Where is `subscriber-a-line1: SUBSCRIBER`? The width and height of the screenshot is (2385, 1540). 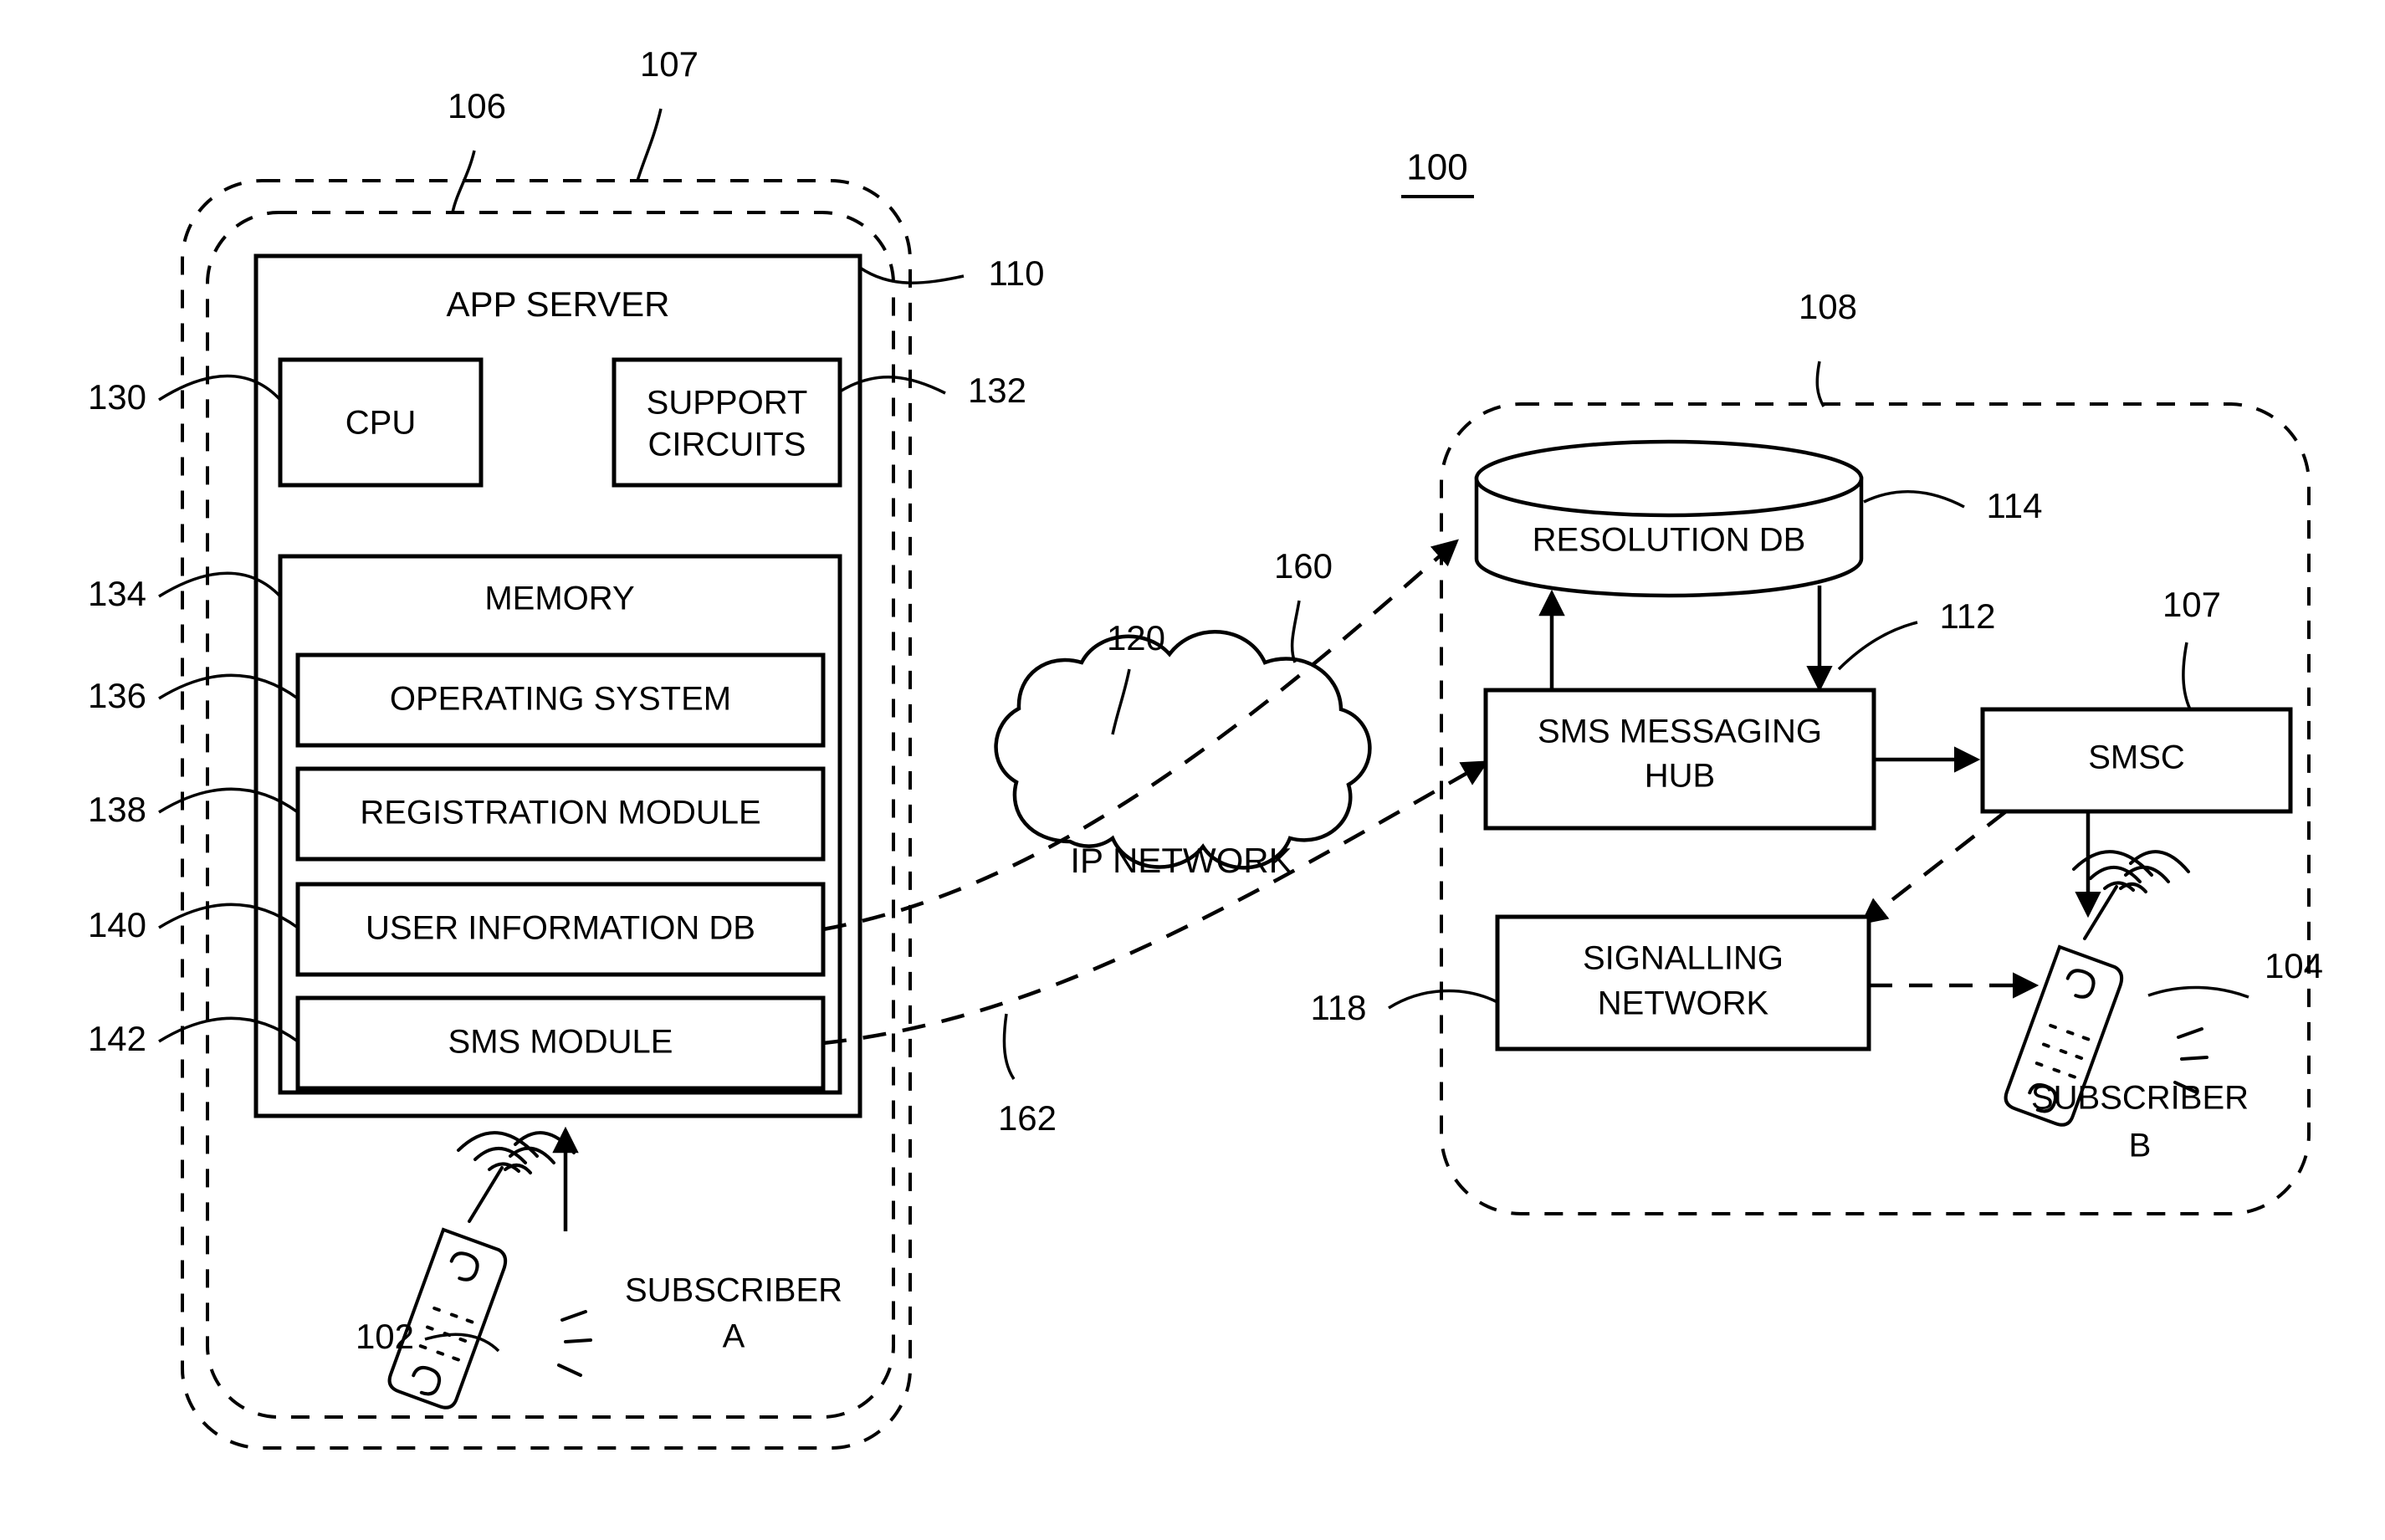 subscriber-a-line1: SUBSCRIBER is located at coordinates (734, 1291).